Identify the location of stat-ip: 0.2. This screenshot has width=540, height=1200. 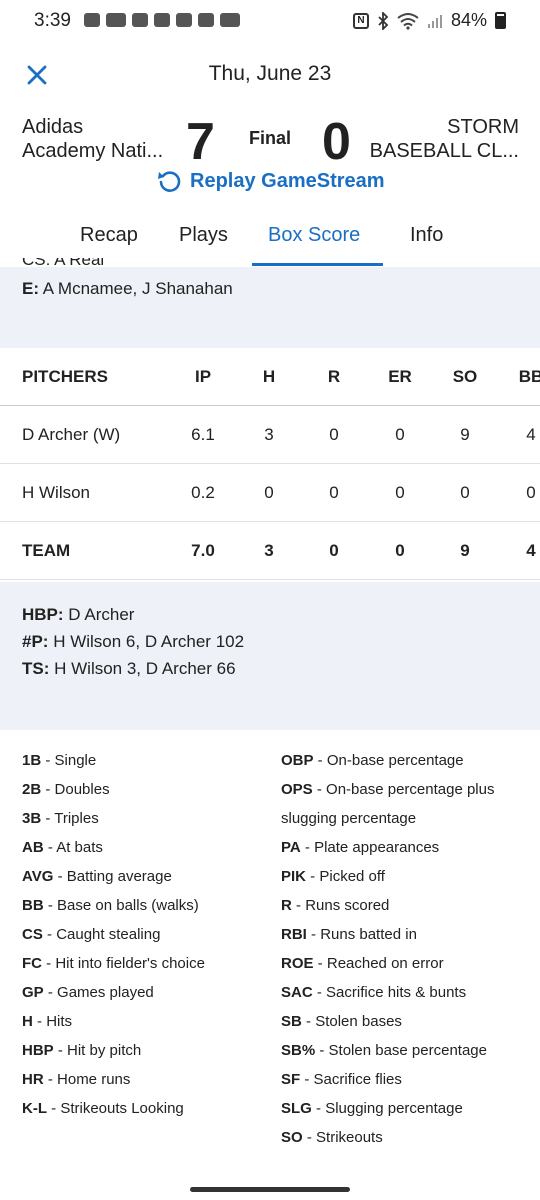
(203, 492).